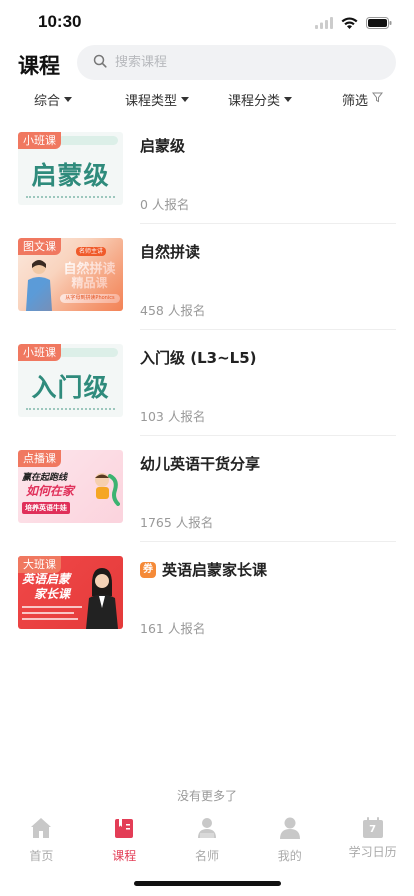  What do you see at coordinates (90, 298) in the screenshot?
I see `thumb-subtitle: 从字母到拼读Phonics` at bounding box center [90, 298].